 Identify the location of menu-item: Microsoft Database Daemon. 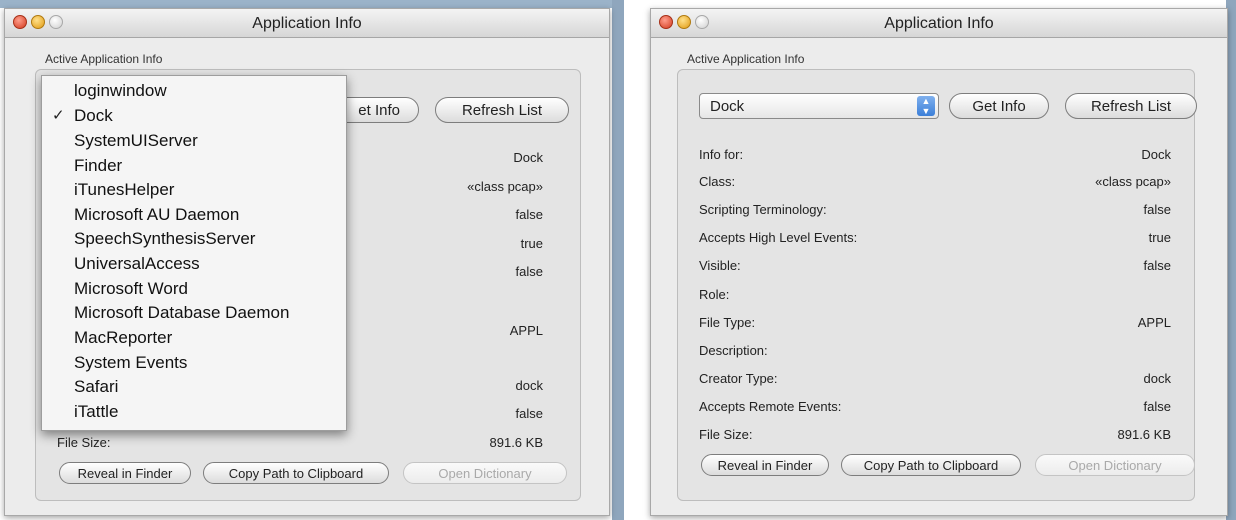
(181, 313).